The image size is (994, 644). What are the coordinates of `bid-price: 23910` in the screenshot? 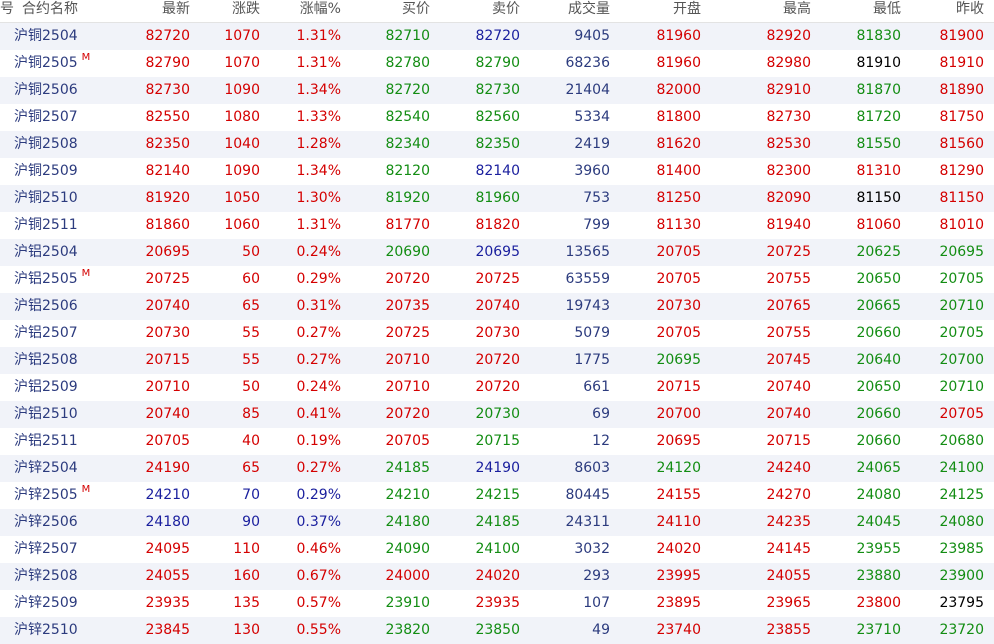 It's located at (407, 603).